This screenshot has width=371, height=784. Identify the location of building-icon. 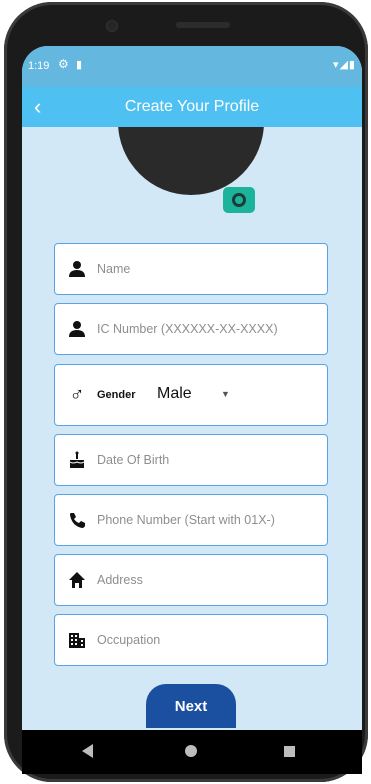
(77, 641).